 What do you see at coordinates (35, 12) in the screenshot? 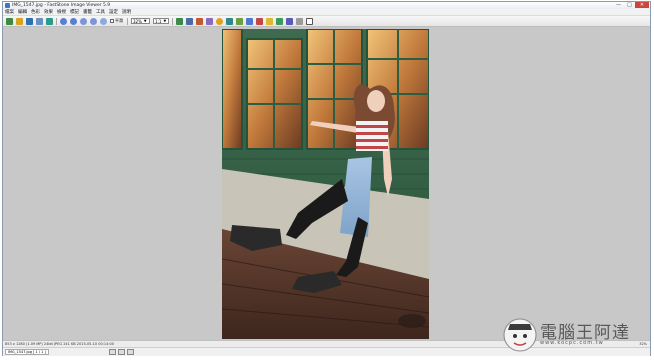
I see `menu-color: 色彩` at bounding box center [35, 12].